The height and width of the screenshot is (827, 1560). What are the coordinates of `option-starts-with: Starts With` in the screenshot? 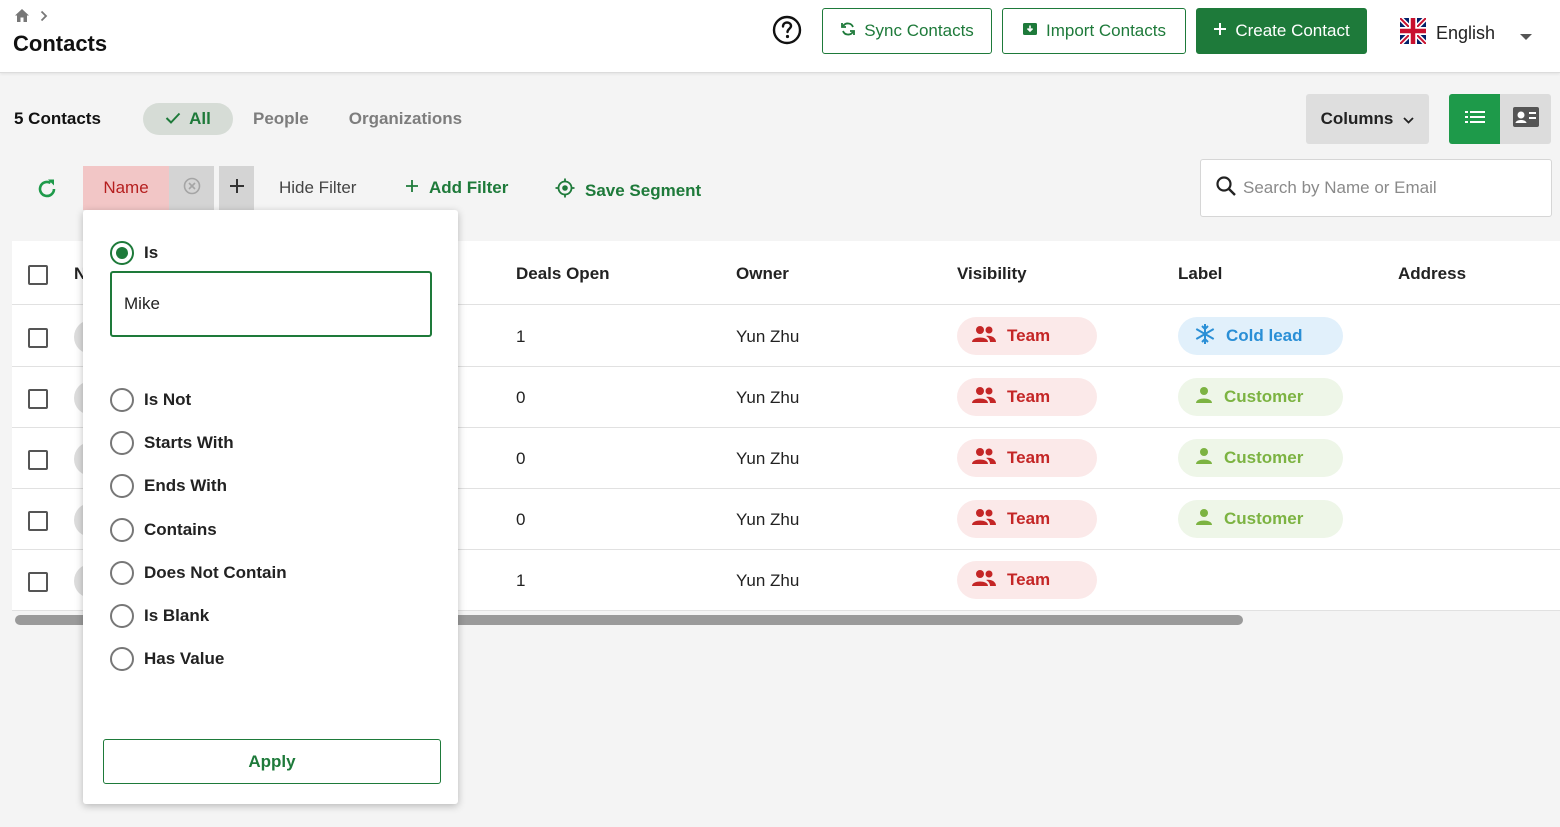 It's located at (172, 443).